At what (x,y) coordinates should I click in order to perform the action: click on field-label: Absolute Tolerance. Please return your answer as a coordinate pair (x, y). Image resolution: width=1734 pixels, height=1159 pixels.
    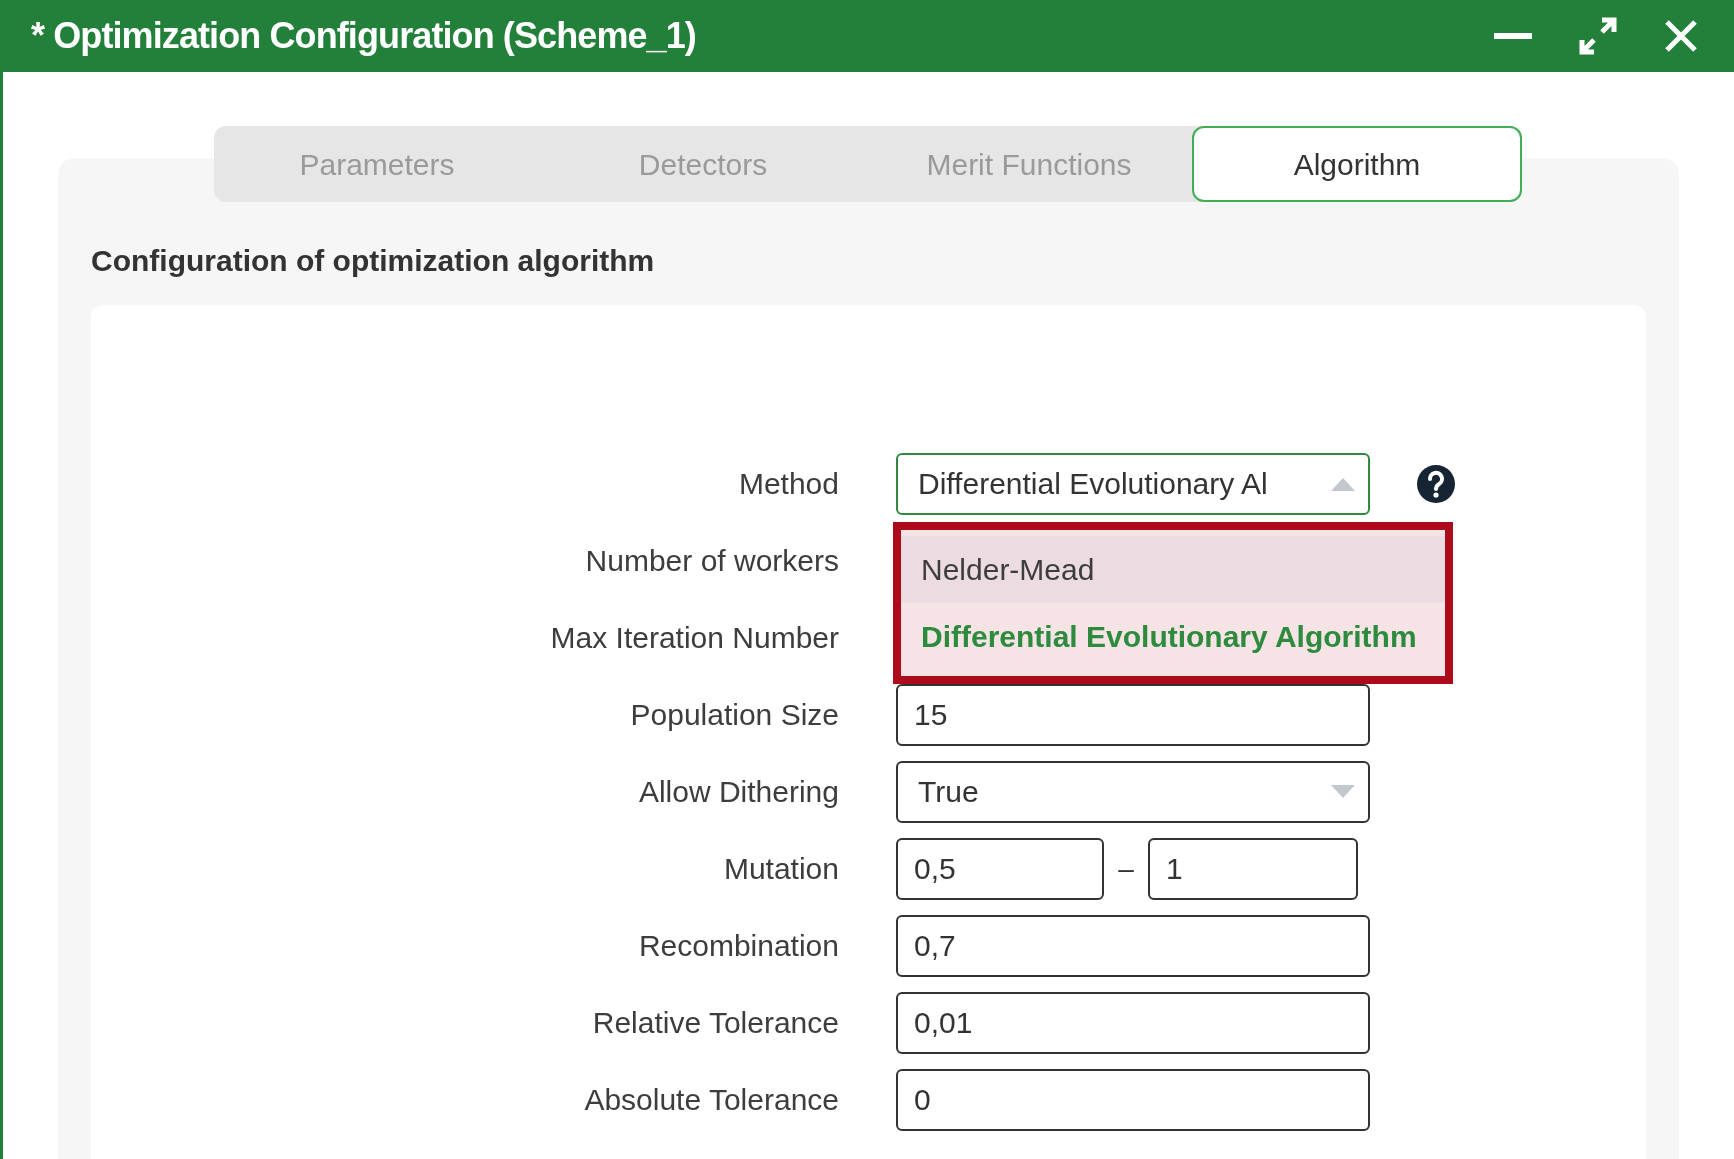
    Looking at the image, I should click on (711, 1100).